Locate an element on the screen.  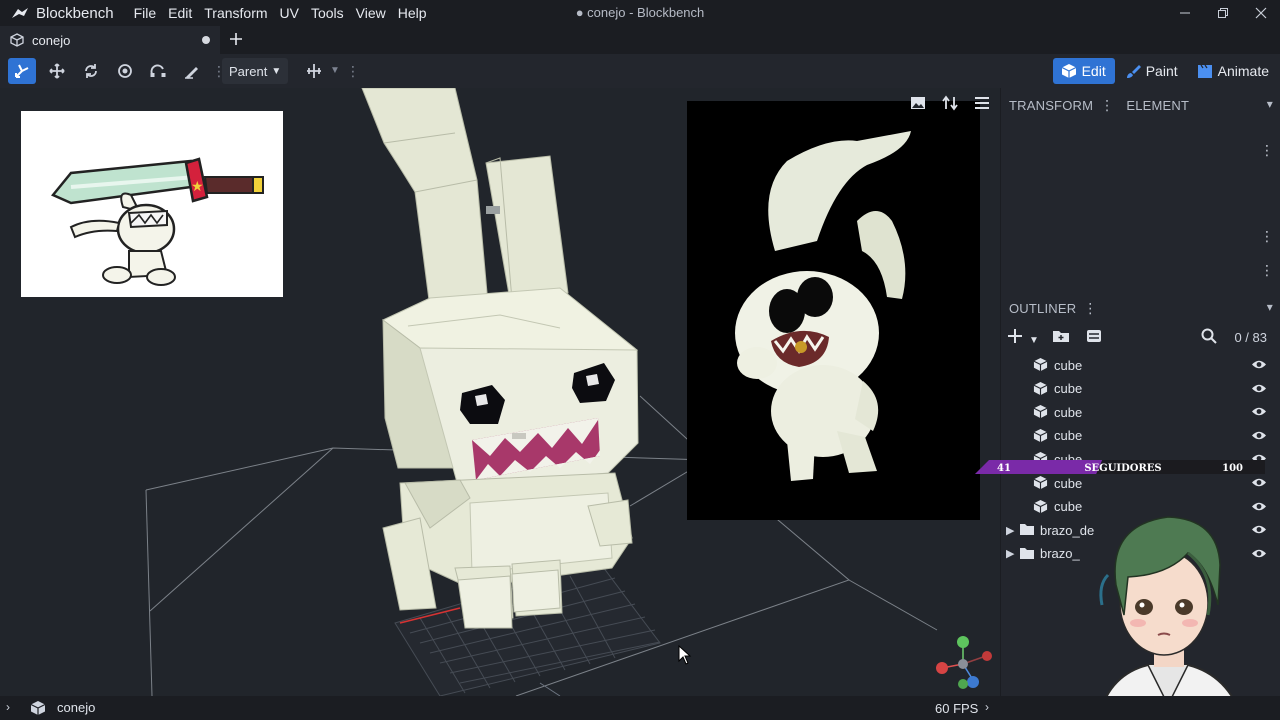
add-group-button is located at coordinates (1061, 337).